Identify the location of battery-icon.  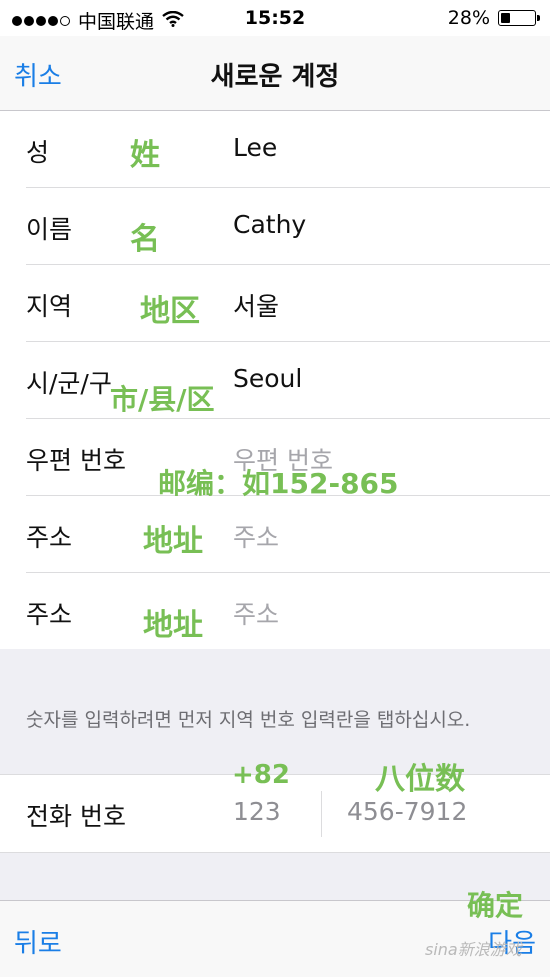
(519, 18).